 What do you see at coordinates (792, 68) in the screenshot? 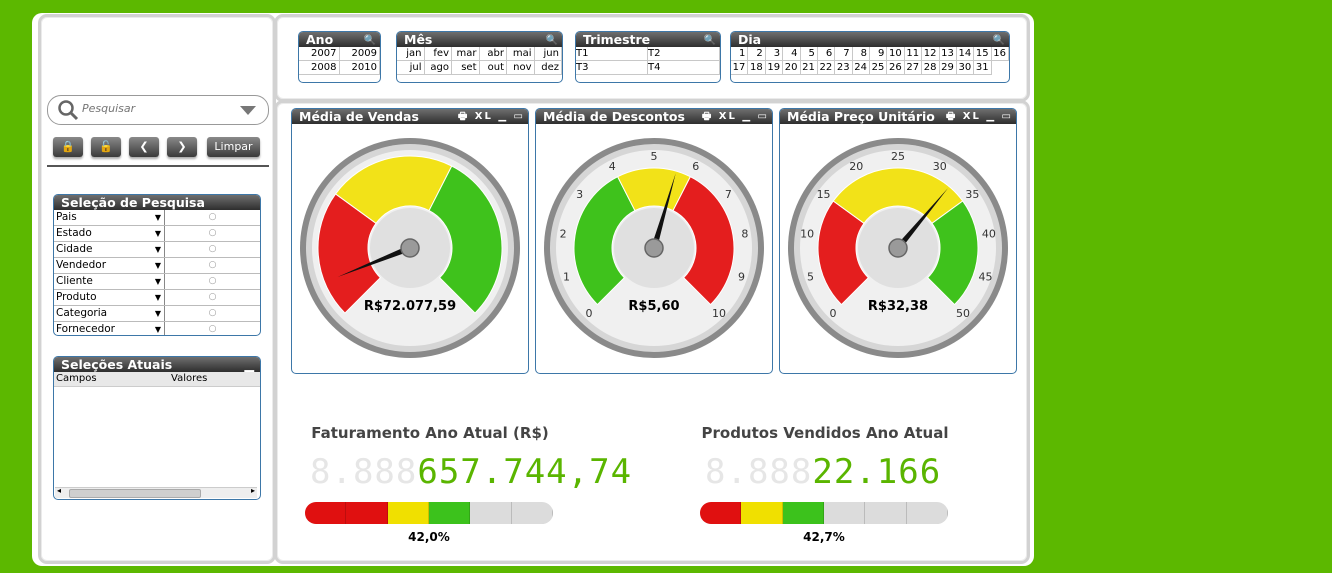
I see `day-option: 20` at bounding box center [792, 68].